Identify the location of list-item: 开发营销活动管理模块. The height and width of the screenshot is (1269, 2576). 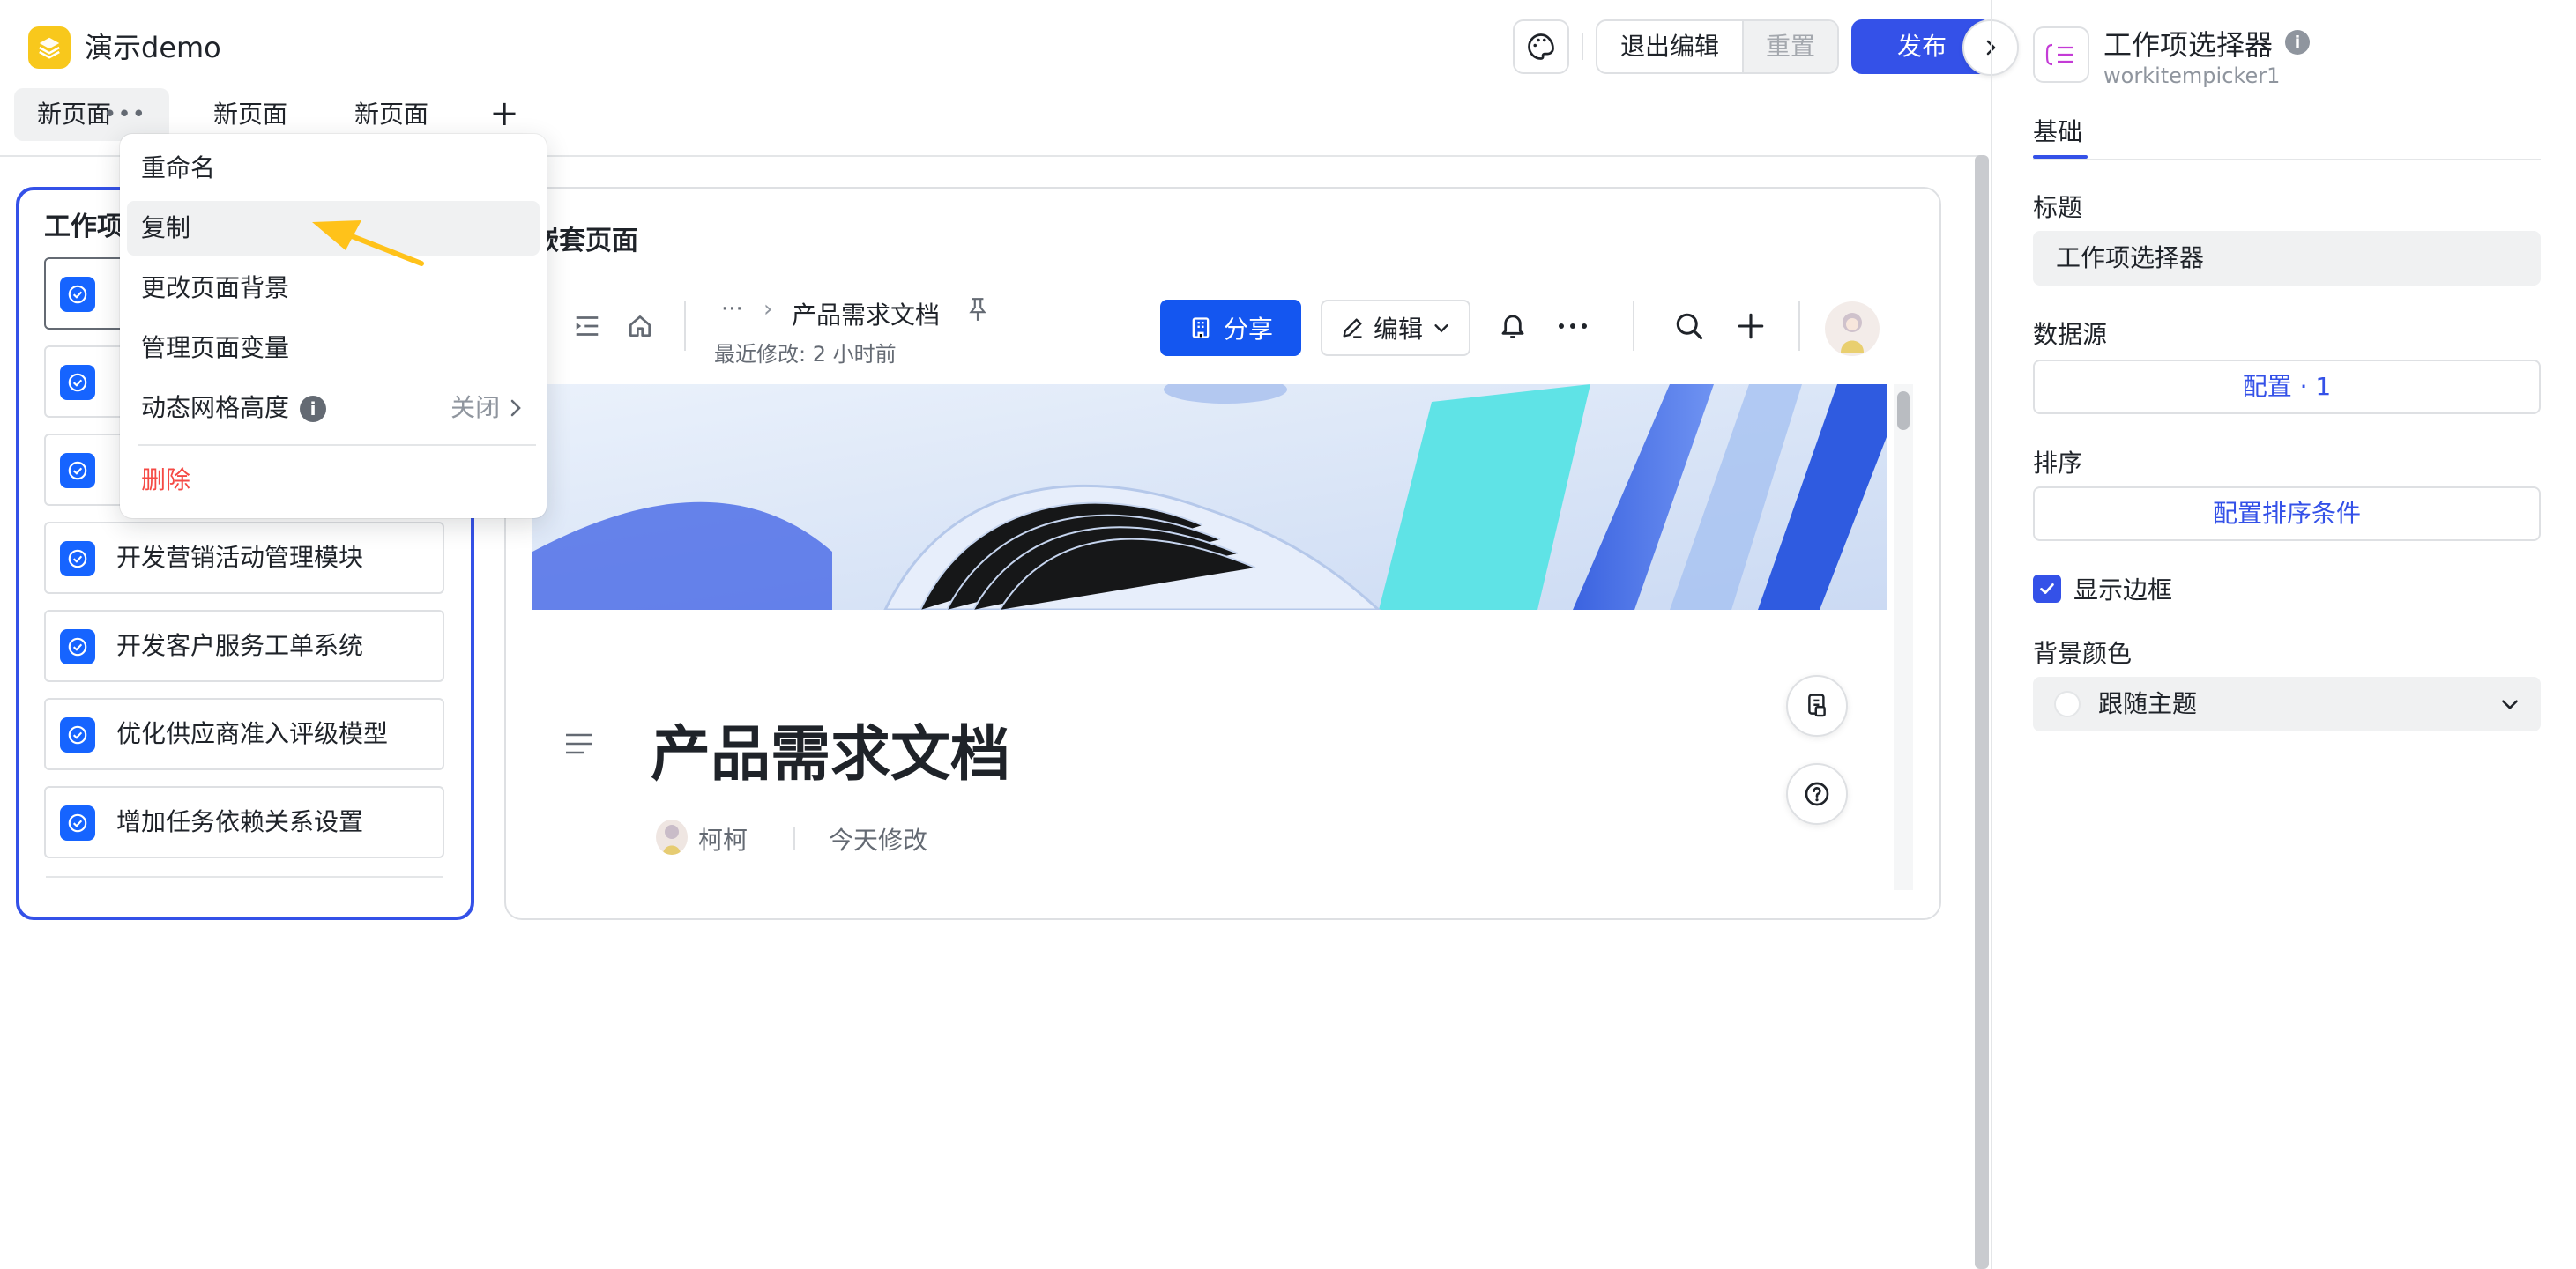
(244, 558).